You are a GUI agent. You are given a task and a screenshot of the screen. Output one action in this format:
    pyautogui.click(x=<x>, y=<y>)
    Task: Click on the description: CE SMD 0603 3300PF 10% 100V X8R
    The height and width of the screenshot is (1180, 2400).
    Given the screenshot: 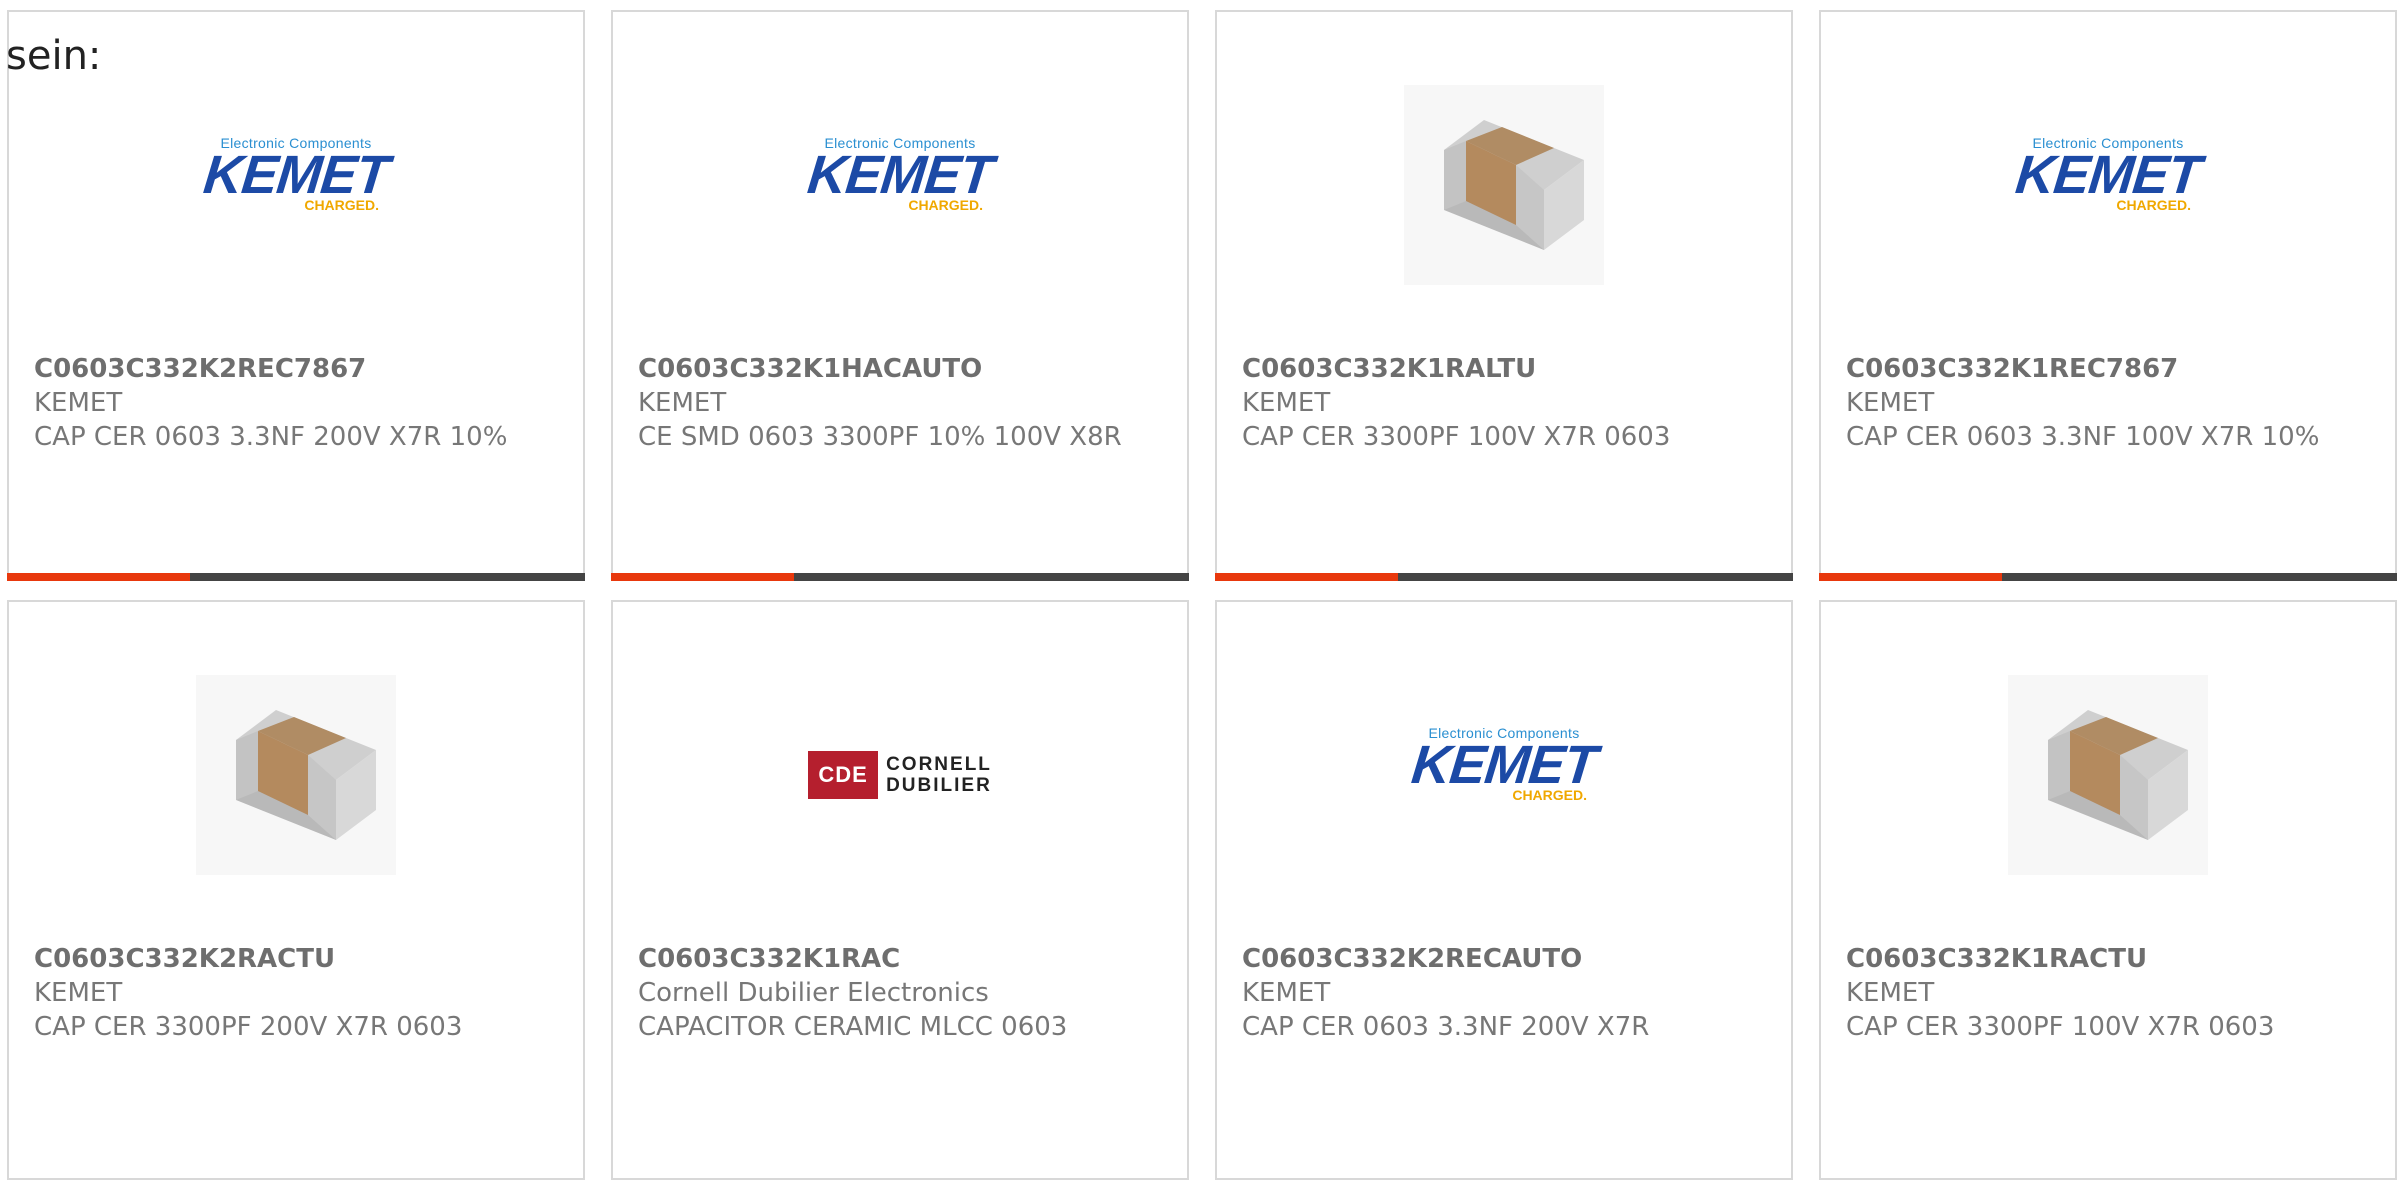 What is the action you would take?
    pyautogui.click(x=880, y=437)
    